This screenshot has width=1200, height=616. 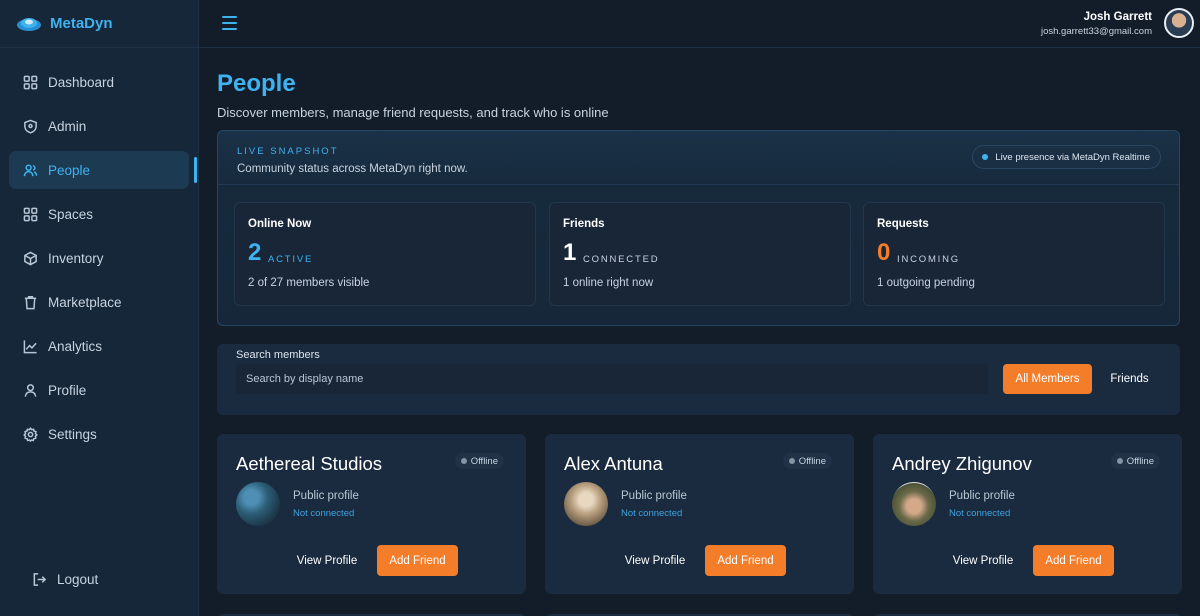 What do you see at coordinates (1047, 379) in the screenshot?
I see `filter-all-members-button: All Members` at bounding box center [1047, 379].